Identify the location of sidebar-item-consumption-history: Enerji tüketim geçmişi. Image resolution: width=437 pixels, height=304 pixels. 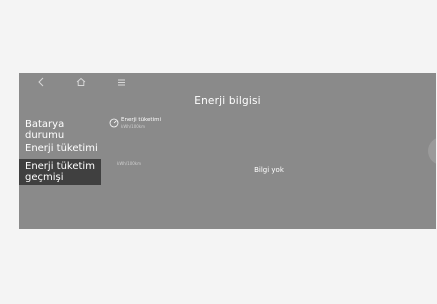
(60, 172).